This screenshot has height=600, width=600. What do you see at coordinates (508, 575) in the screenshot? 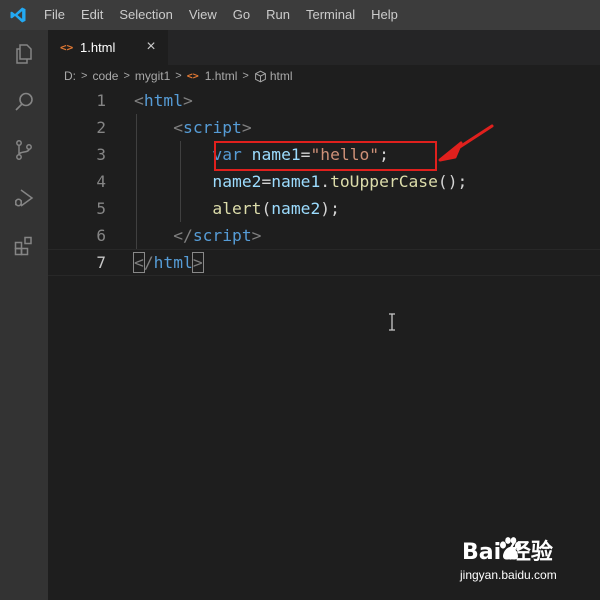
I see `watermark-url: jingyan.baidu.com` at bounding box center [508, 575].